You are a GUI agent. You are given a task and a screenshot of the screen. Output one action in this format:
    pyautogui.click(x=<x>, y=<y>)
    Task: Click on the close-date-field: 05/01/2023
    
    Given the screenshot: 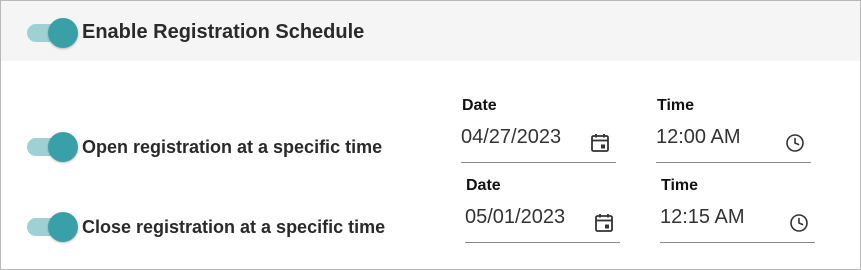 What is the action you would take?
    pyautogui.click(x=542, y=222)
    